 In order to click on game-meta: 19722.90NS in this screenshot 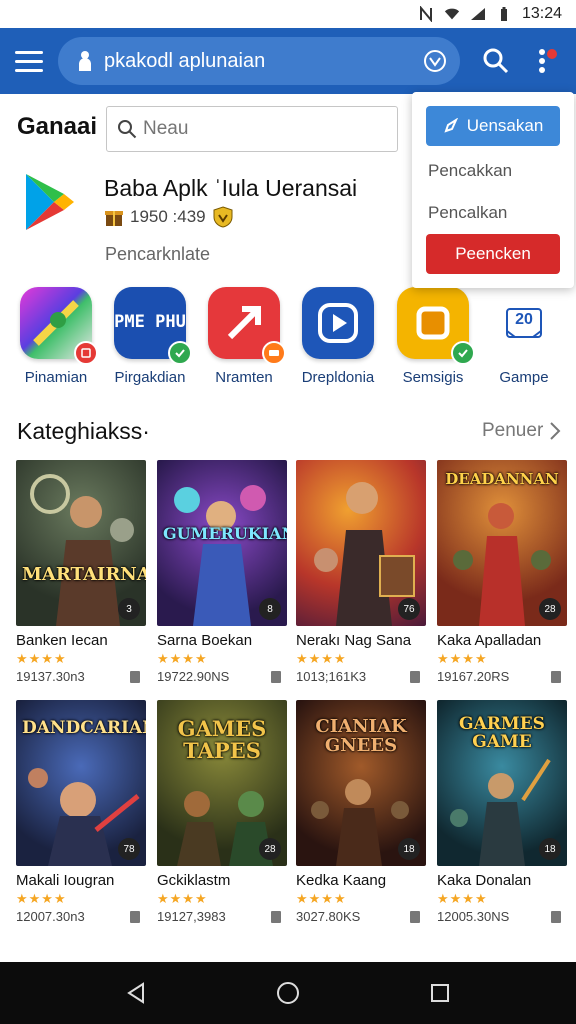, I will do `click(222, 676)`.